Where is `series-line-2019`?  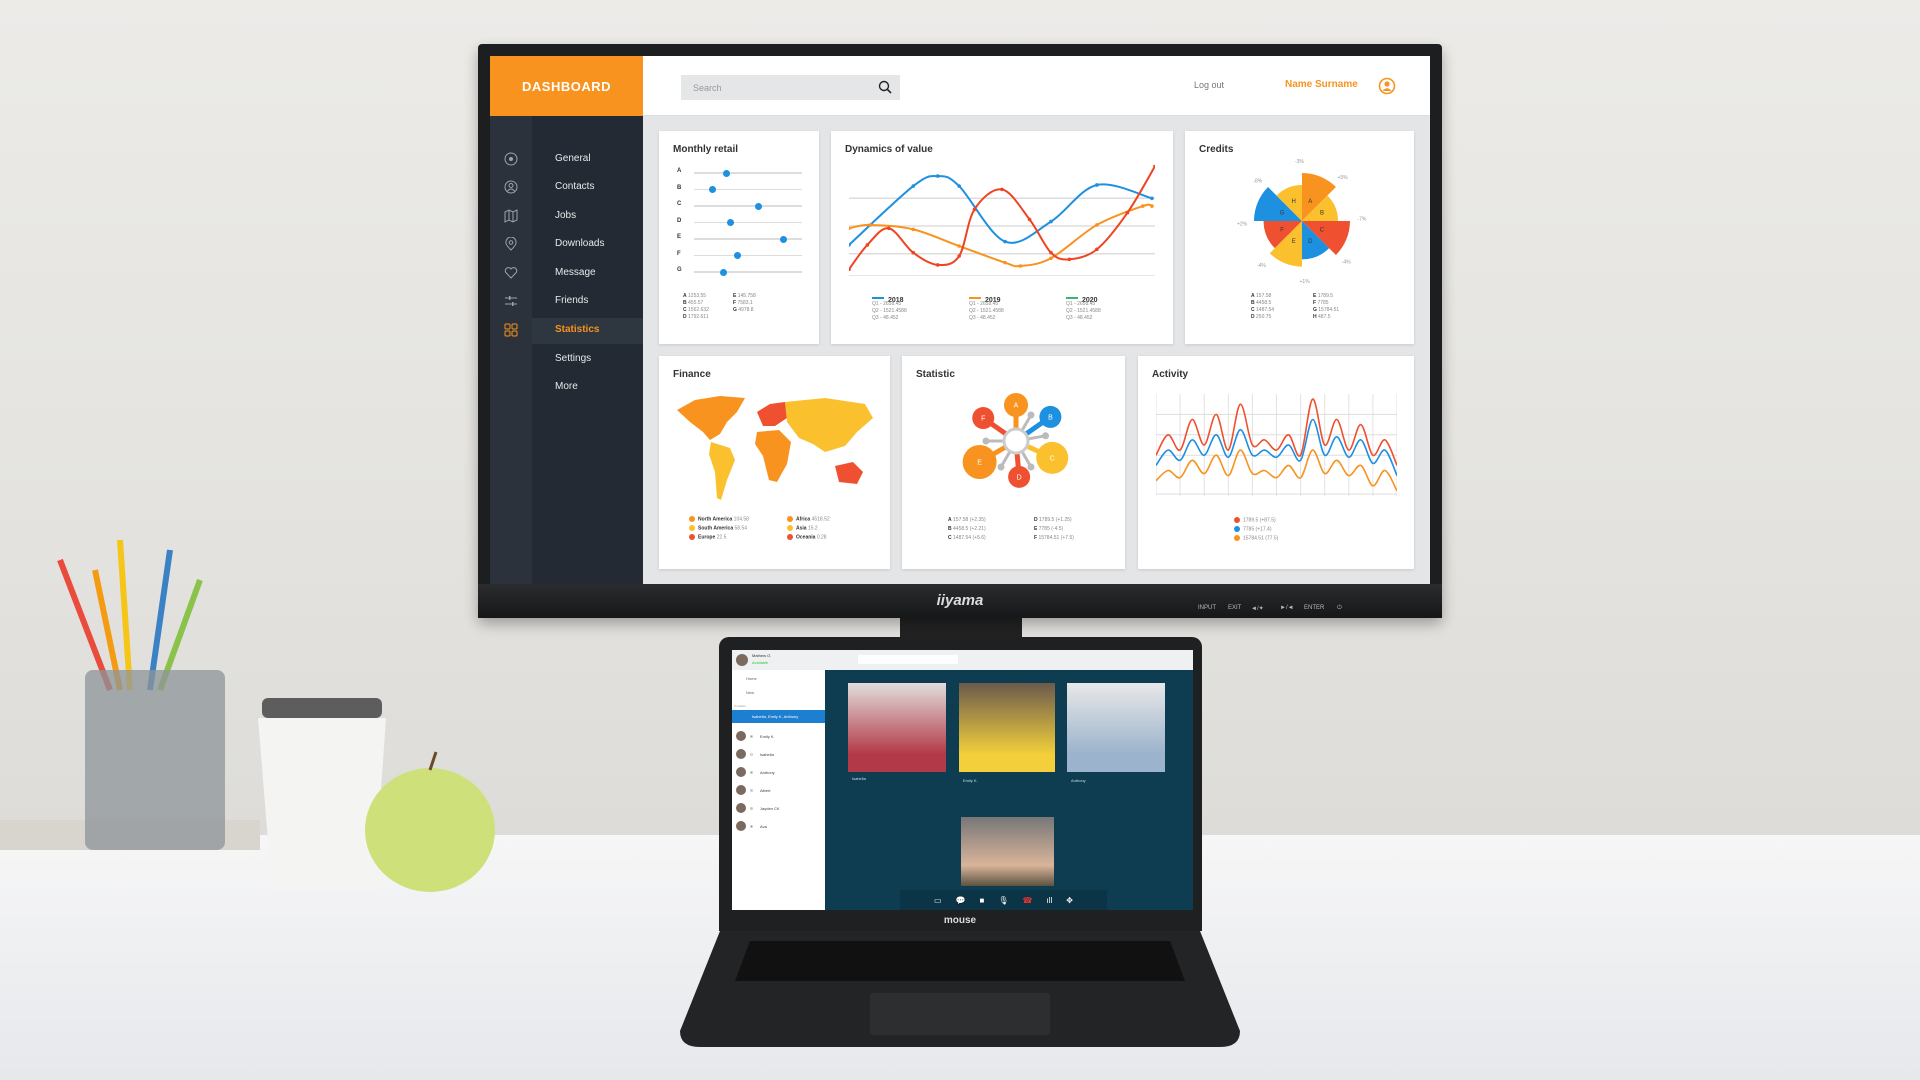 series-line-2019 is located at coordinates (1001, 235).